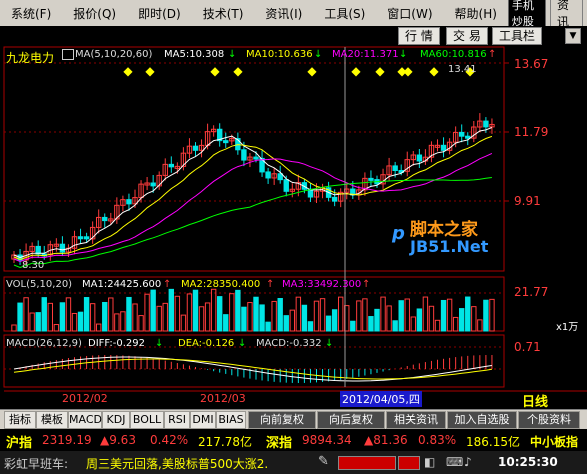 This screenshot has height=474, width=587. I want to click on tab-boll: BOLL, so click(147, 420).